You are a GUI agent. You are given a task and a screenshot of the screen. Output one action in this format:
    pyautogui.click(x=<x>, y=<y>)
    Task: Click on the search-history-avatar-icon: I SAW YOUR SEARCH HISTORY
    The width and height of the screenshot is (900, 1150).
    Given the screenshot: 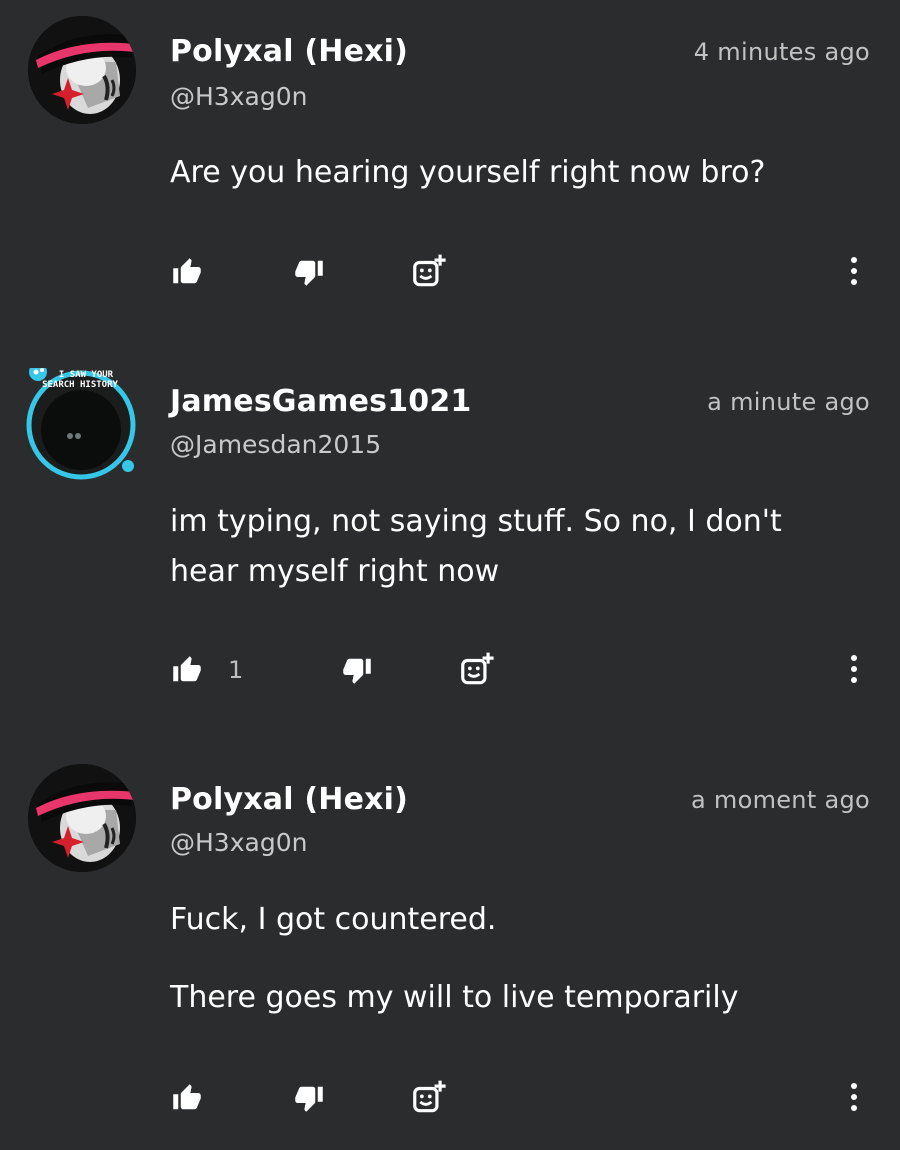 What is the action you would take?
    pyautogui.click(x=81, y=424)
    